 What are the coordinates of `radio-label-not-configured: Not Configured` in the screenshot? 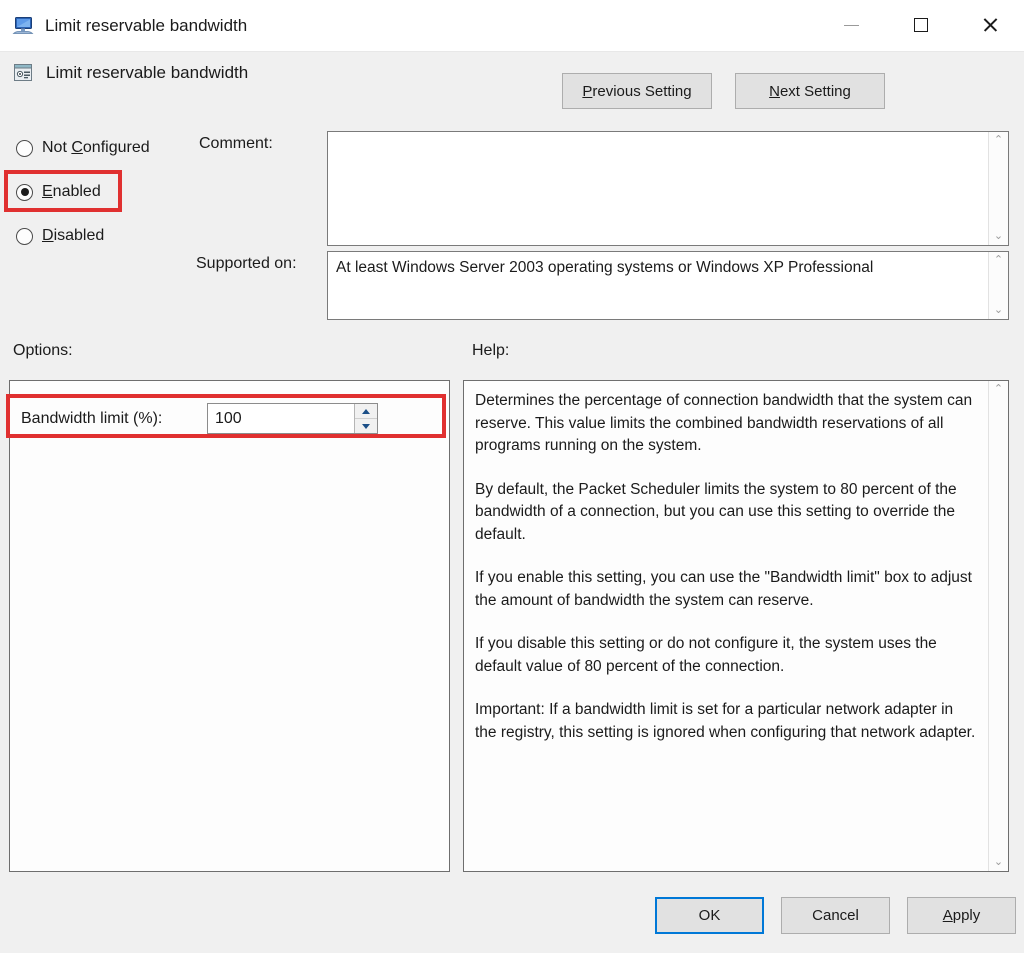 It's located at (96, 147).